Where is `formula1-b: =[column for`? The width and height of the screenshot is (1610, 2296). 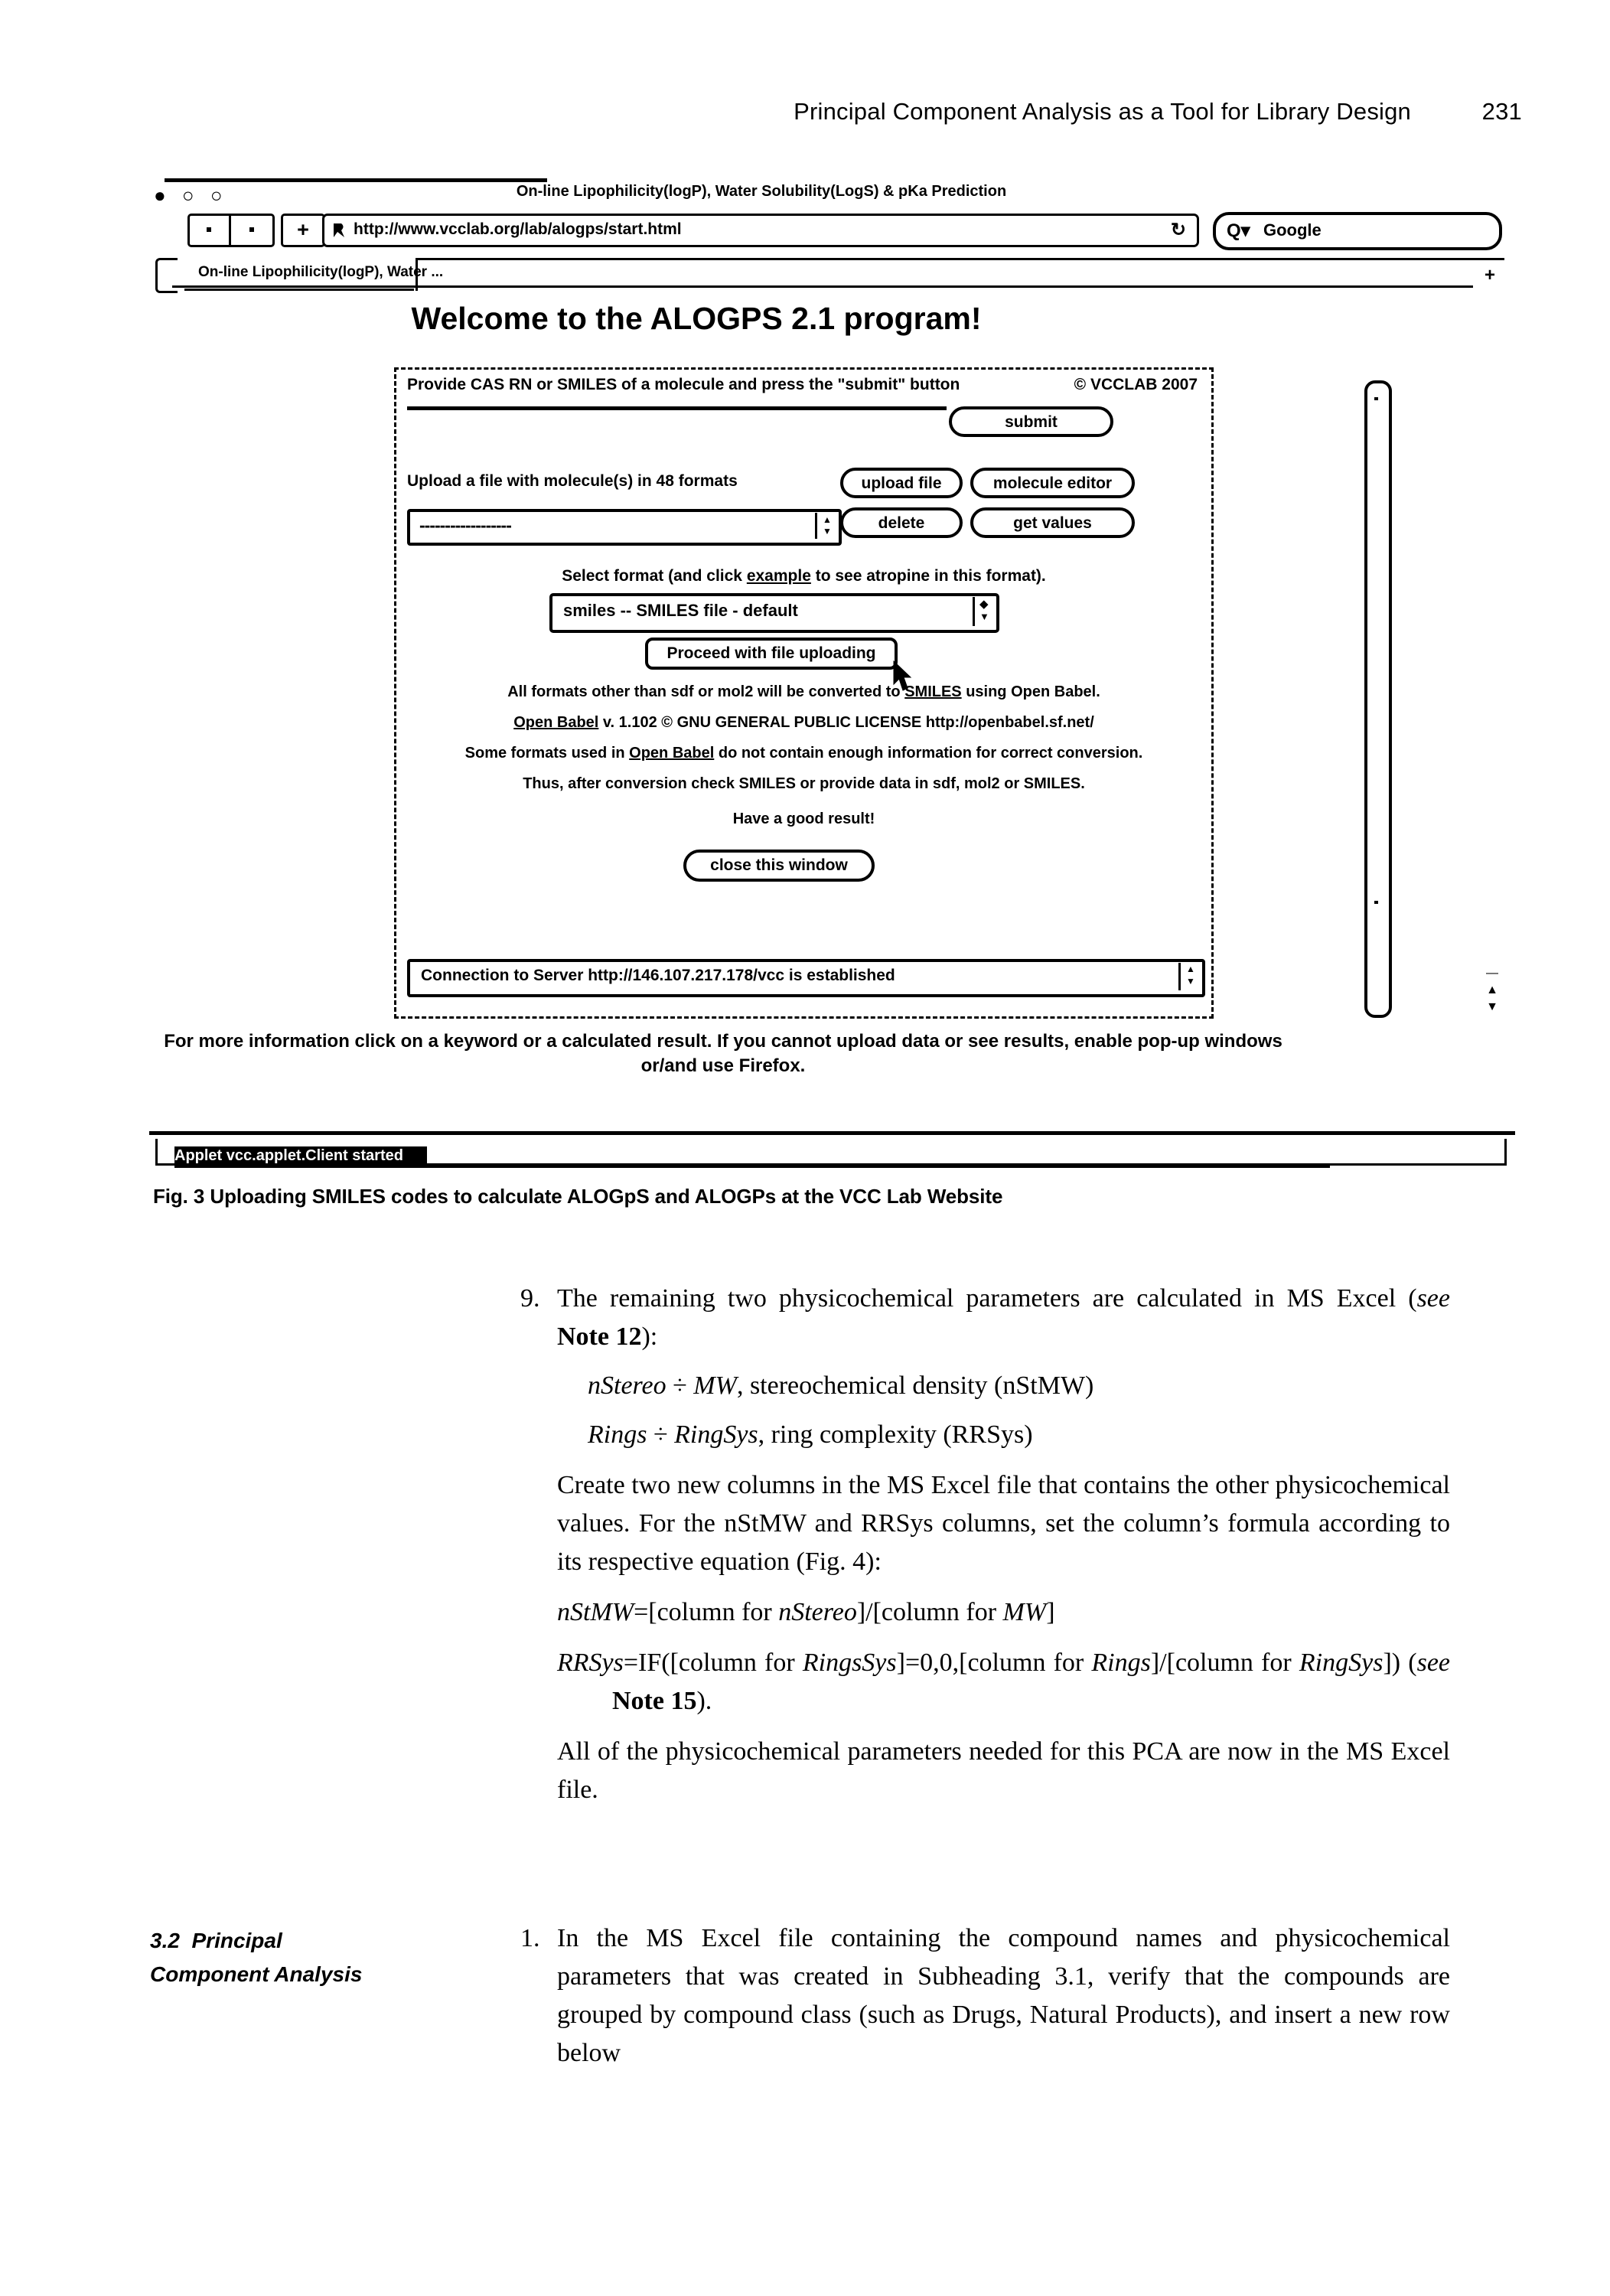 formula1-b: =[column for is located at coordinates (706, 1612).